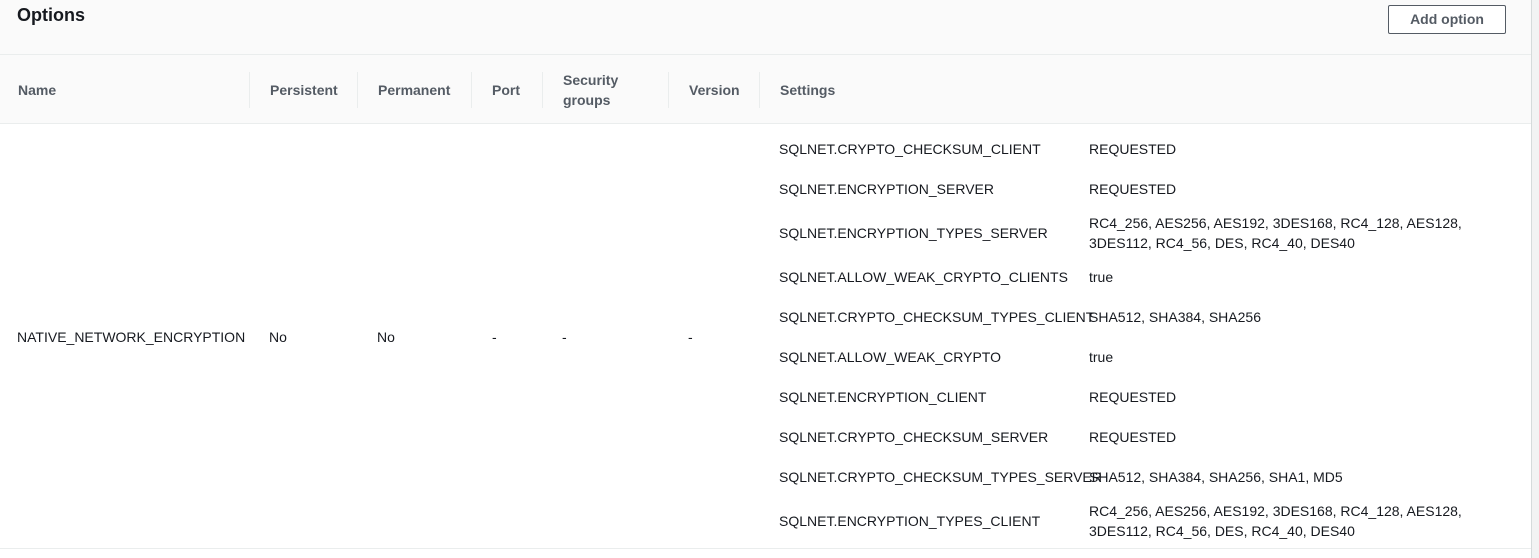  I want to click on permanent-cell: No, so click(386, 337).